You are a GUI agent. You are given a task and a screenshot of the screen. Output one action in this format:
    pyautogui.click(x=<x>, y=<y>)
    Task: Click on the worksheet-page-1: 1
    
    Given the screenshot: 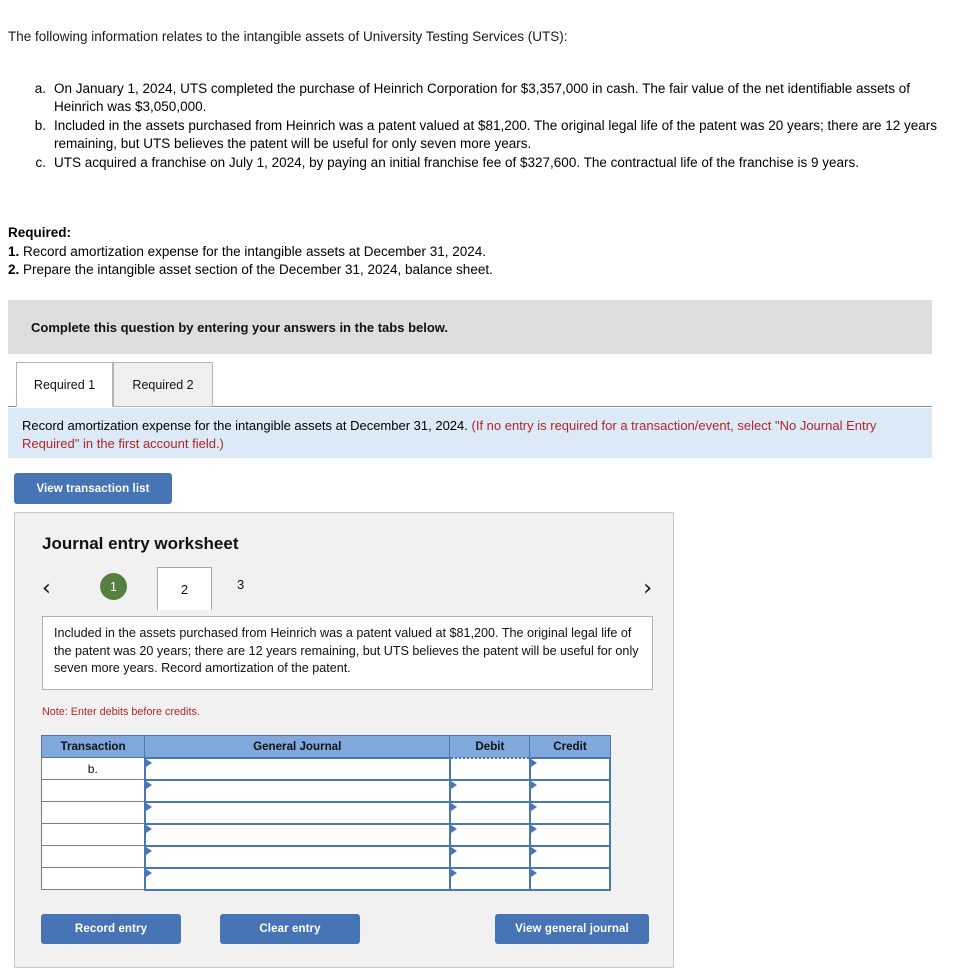 What is the action you would take?
    pyautogui.click(x=113, y=586)
    